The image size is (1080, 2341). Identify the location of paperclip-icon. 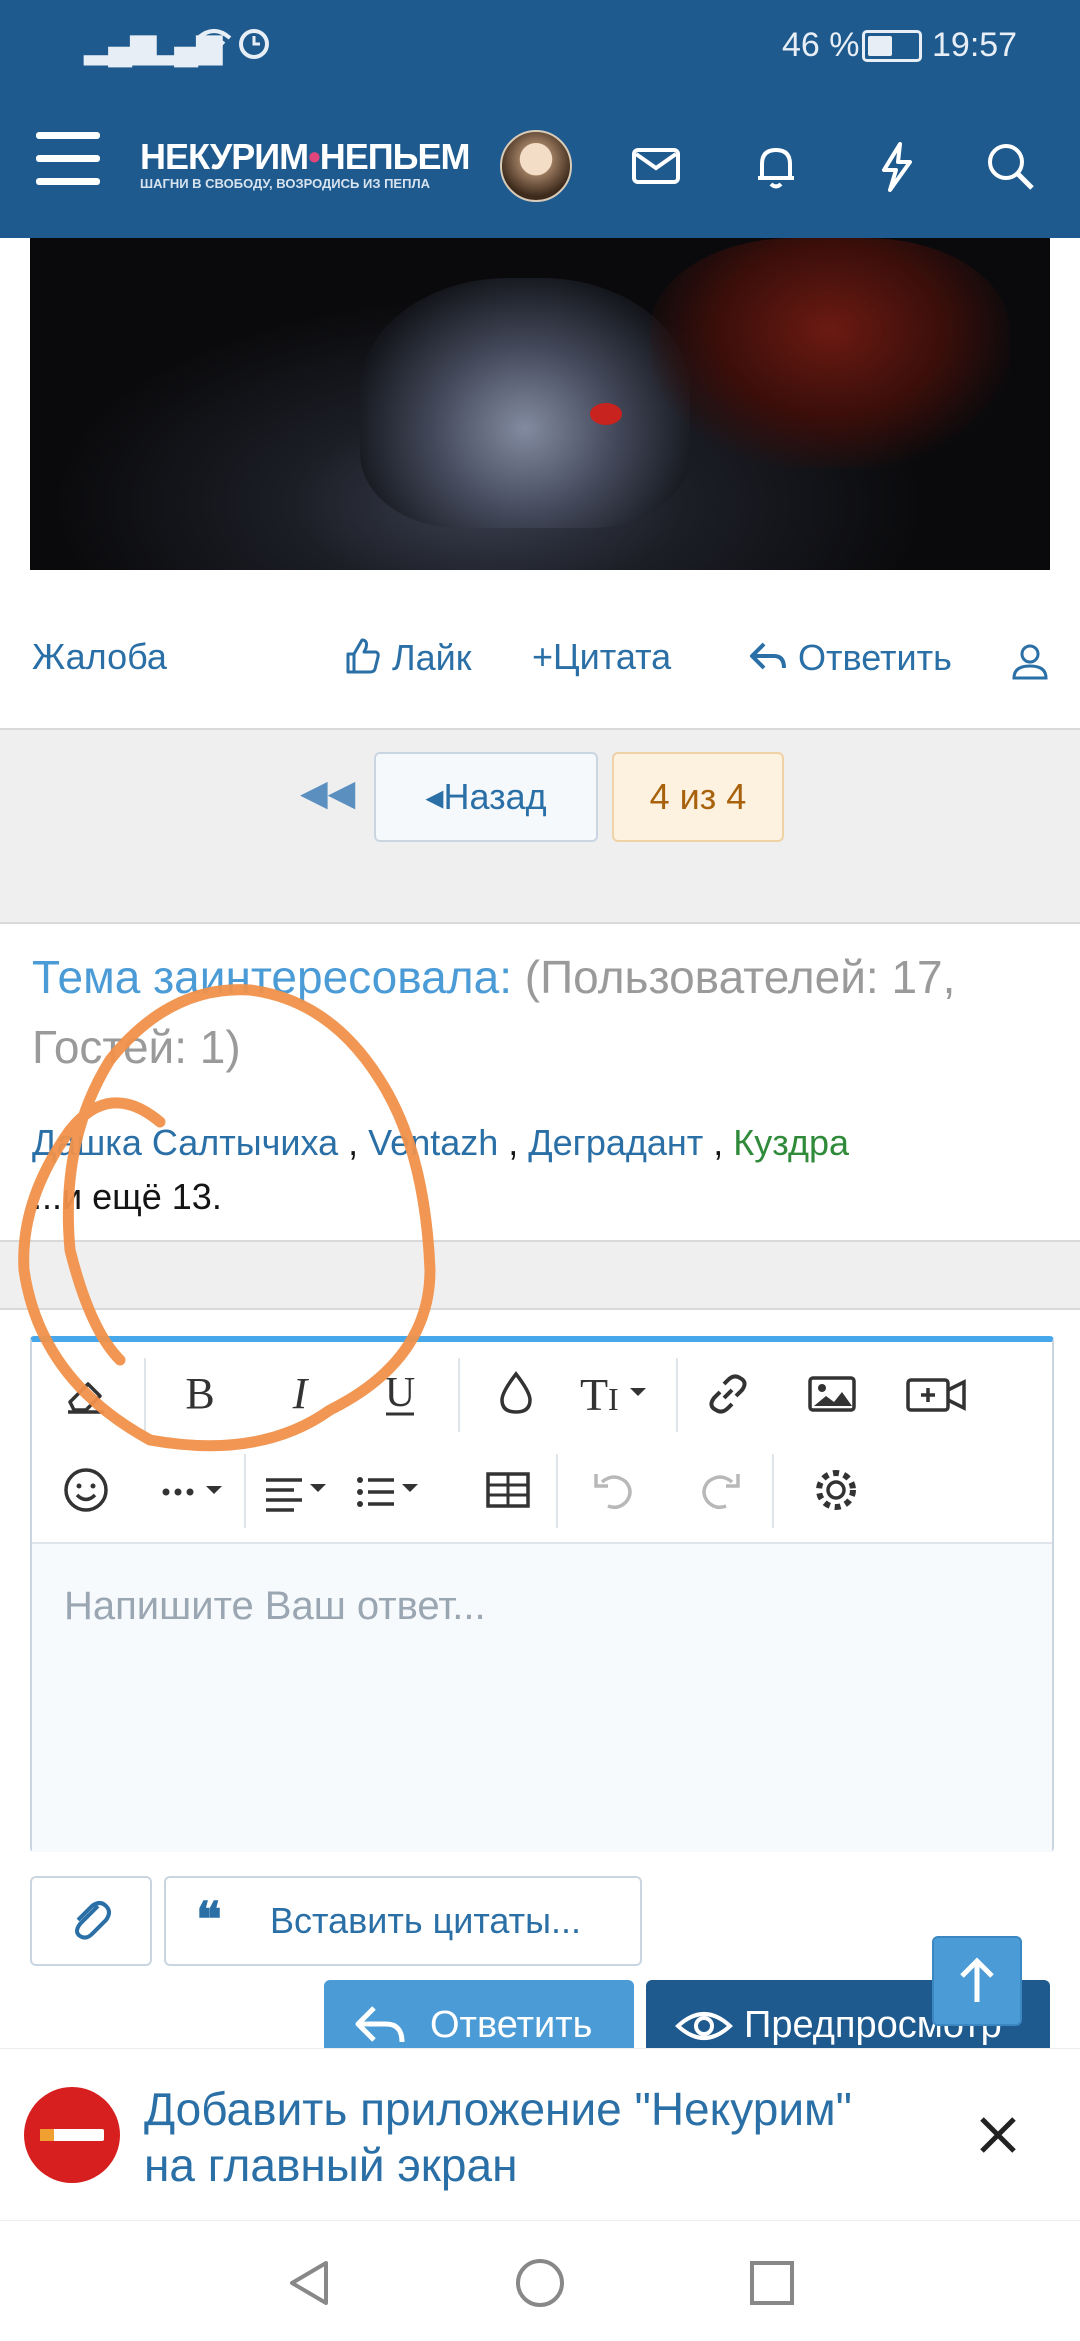
(93, 1920).